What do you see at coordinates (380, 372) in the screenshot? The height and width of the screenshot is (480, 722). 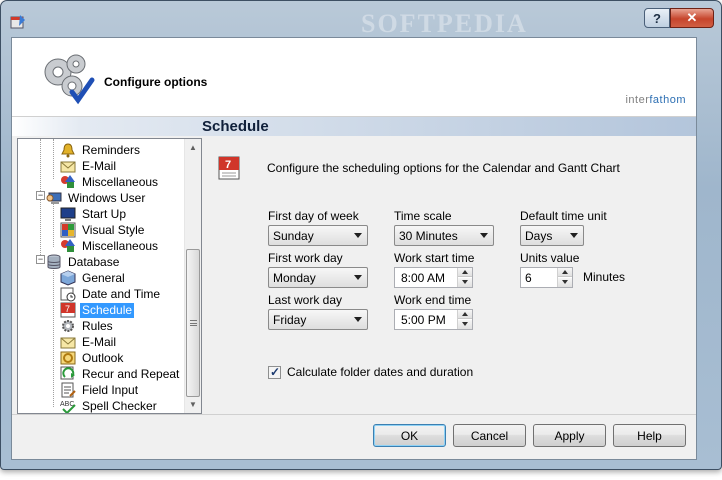 I see `calc-folder-dates-label: Calculate folder dates and duration` at bounding box center [380, 372].